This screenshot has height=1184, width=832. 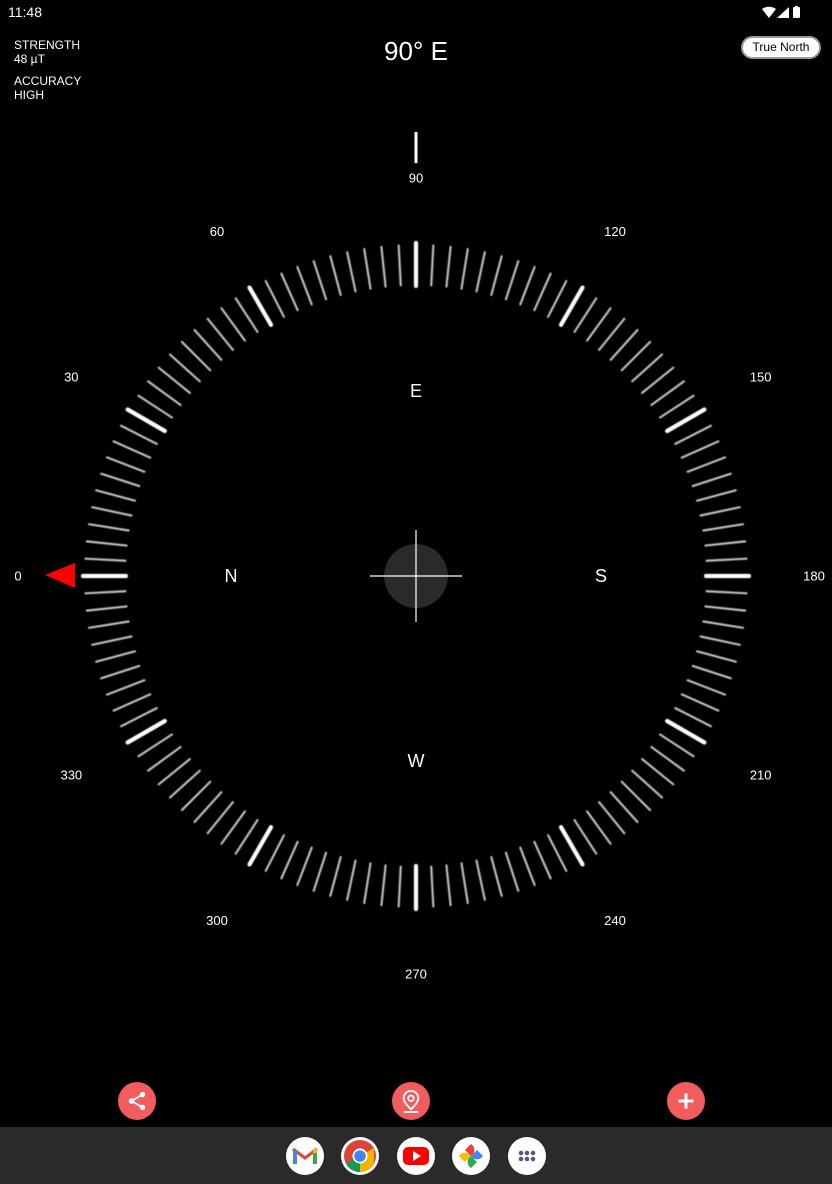 I want to click on degree-label: 0, so click(x=17, y=576).